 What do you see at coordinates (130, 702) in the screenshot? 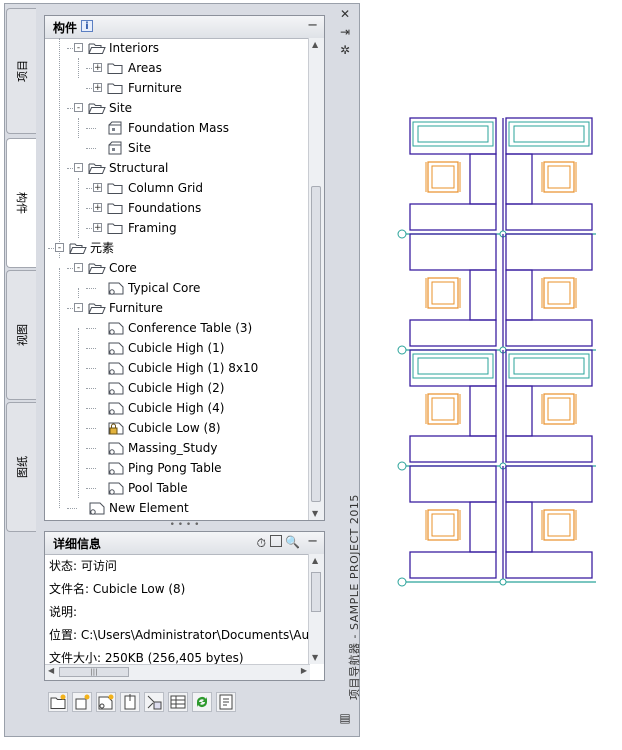
I see `attach-button` at bounding box center [130, 702].